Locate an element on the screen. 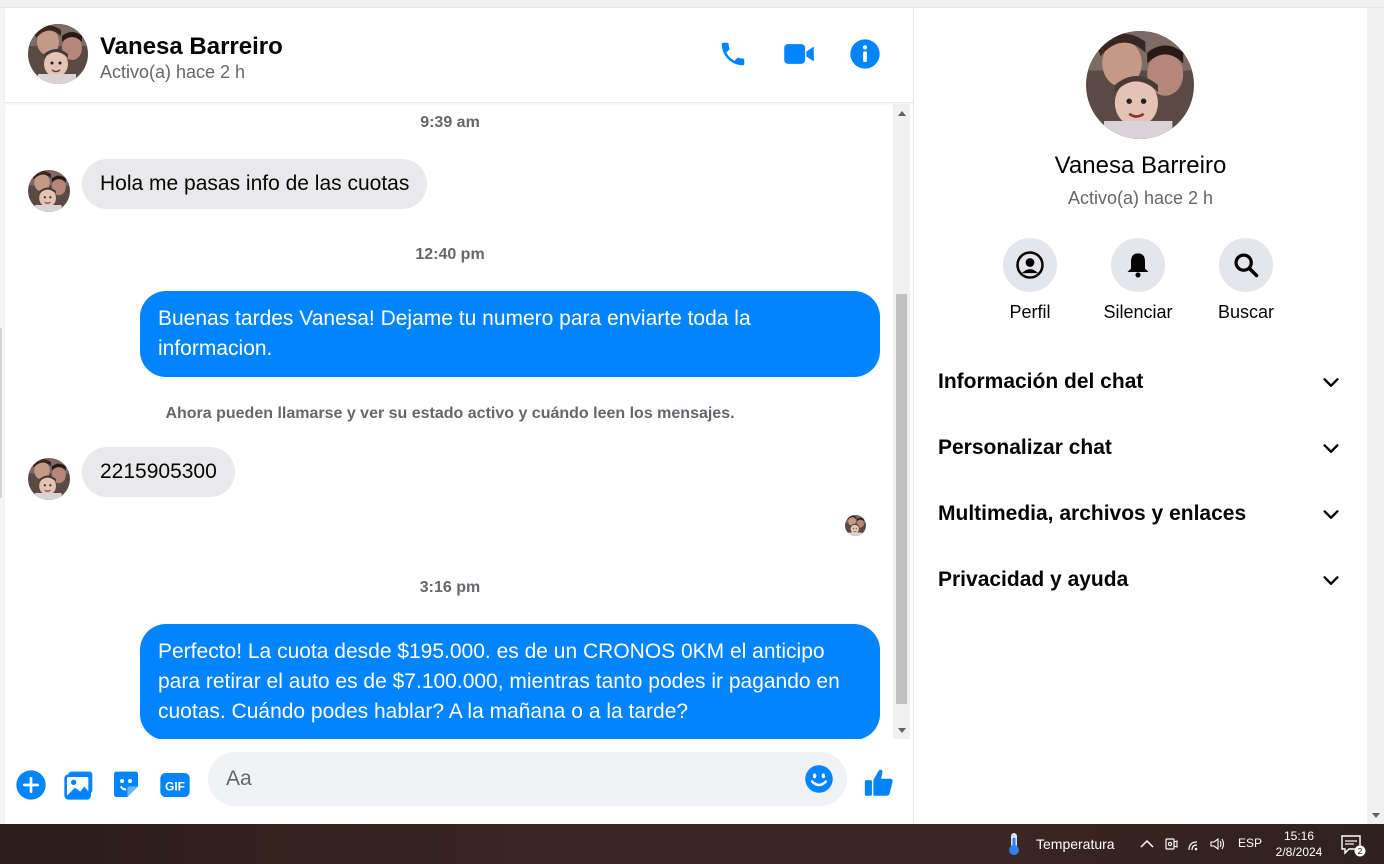 The image size is (1384, 864). message-input is located at coordinates (506, 779).